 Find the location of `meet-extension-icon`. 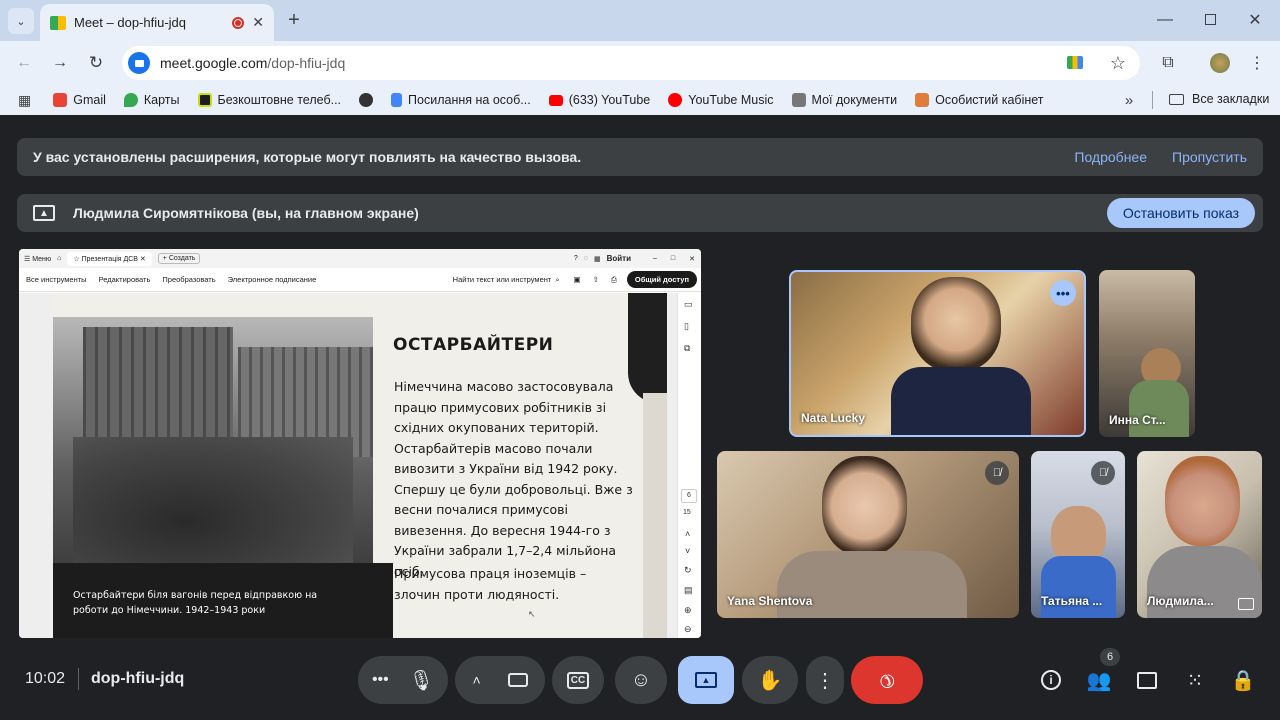

meet-extension-icon is located at coordinates (1075, 62).